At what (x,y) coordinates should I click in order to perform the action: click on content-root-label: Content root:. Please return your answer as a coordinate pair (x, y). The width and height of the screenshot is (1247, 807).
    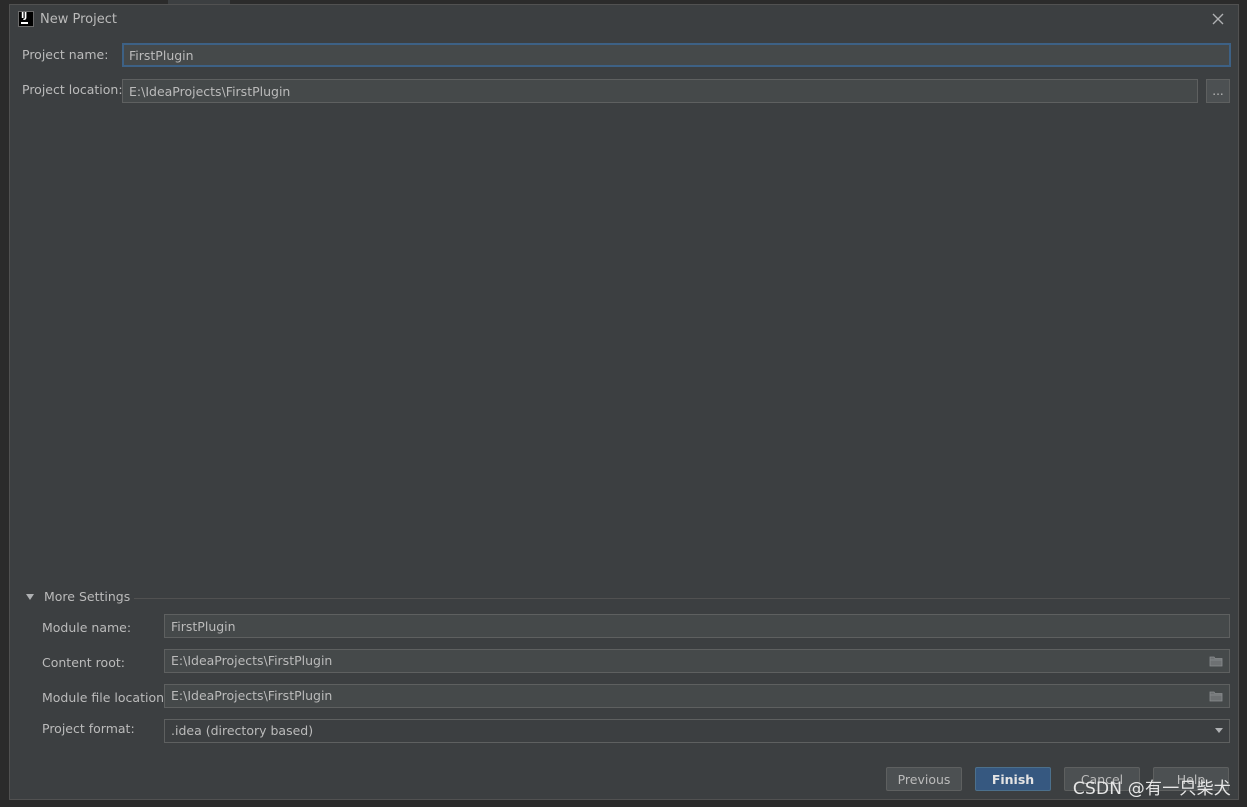
    Looking at the image, I should click on (83, 662).